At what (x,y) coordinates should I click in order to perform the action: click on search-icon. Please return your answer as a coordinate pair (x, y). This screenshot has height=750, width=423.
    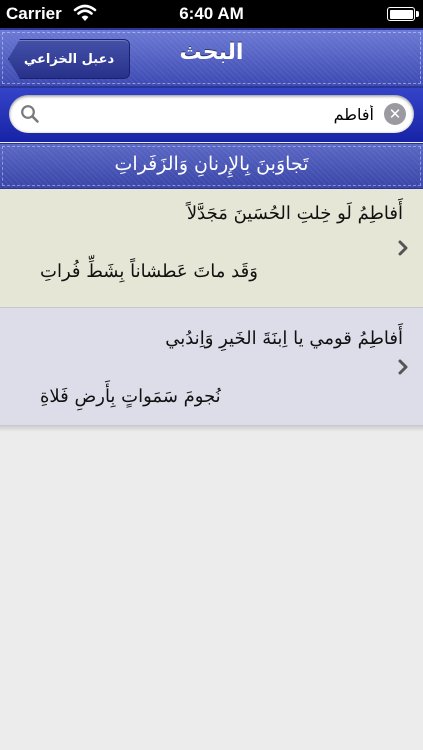
    Looking at the image, I should click on (30, 114).